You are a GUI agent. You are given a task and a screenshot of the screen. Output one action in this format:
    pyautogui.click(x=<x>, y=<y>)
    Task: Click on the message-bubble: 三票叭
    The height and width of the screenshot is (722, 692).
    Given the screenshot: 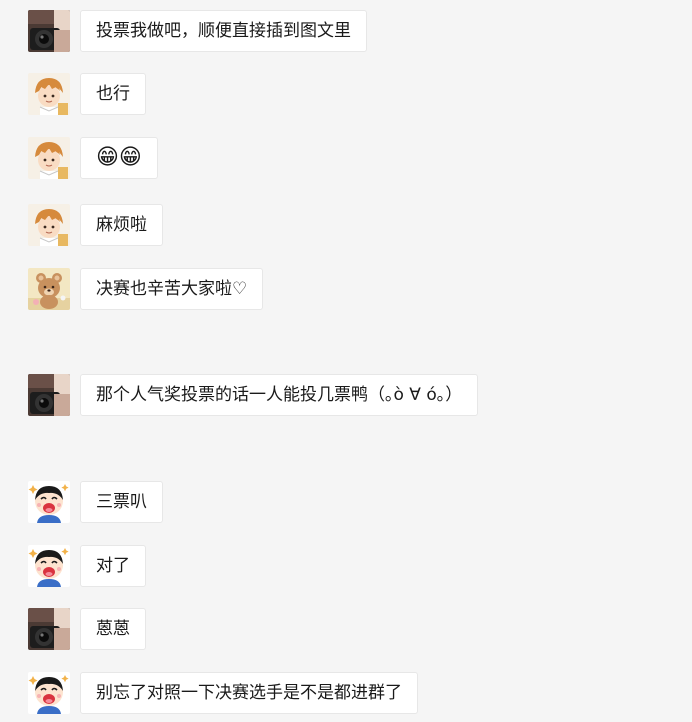 What is the action you would take?
    pyautogui.click(x=121, y=502)
    